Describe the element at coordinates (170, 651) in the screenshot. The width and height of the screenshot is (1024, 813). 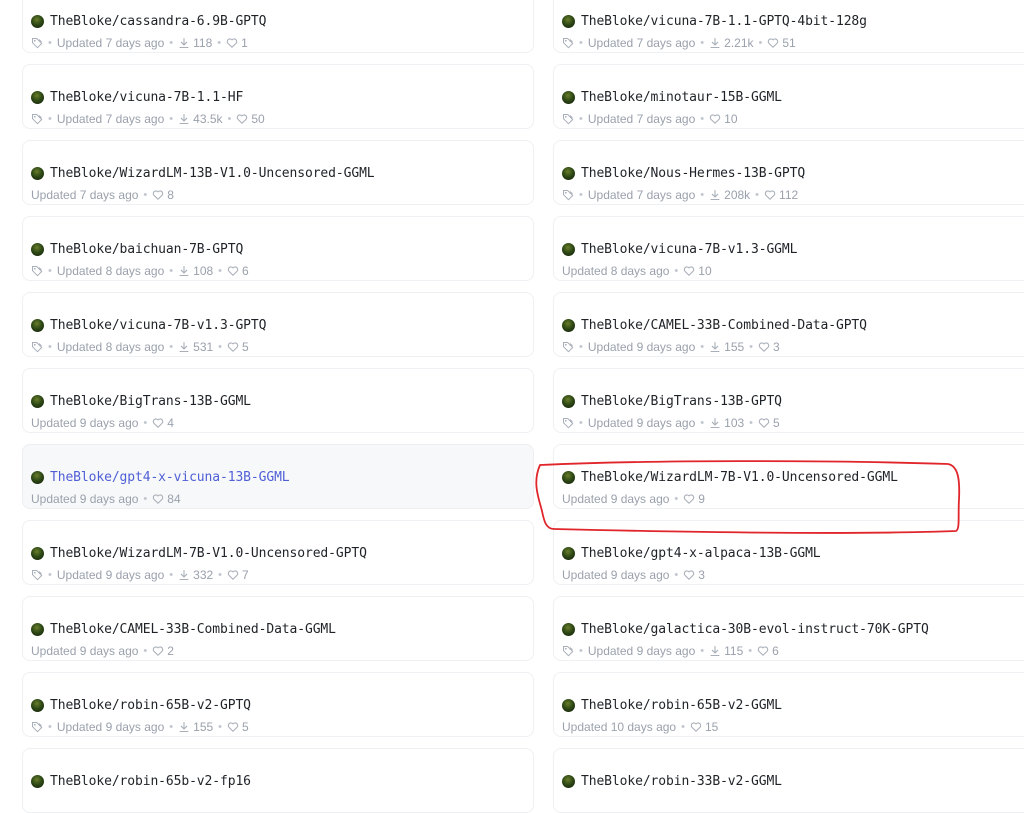
I see `likes-count: 2` at that location.